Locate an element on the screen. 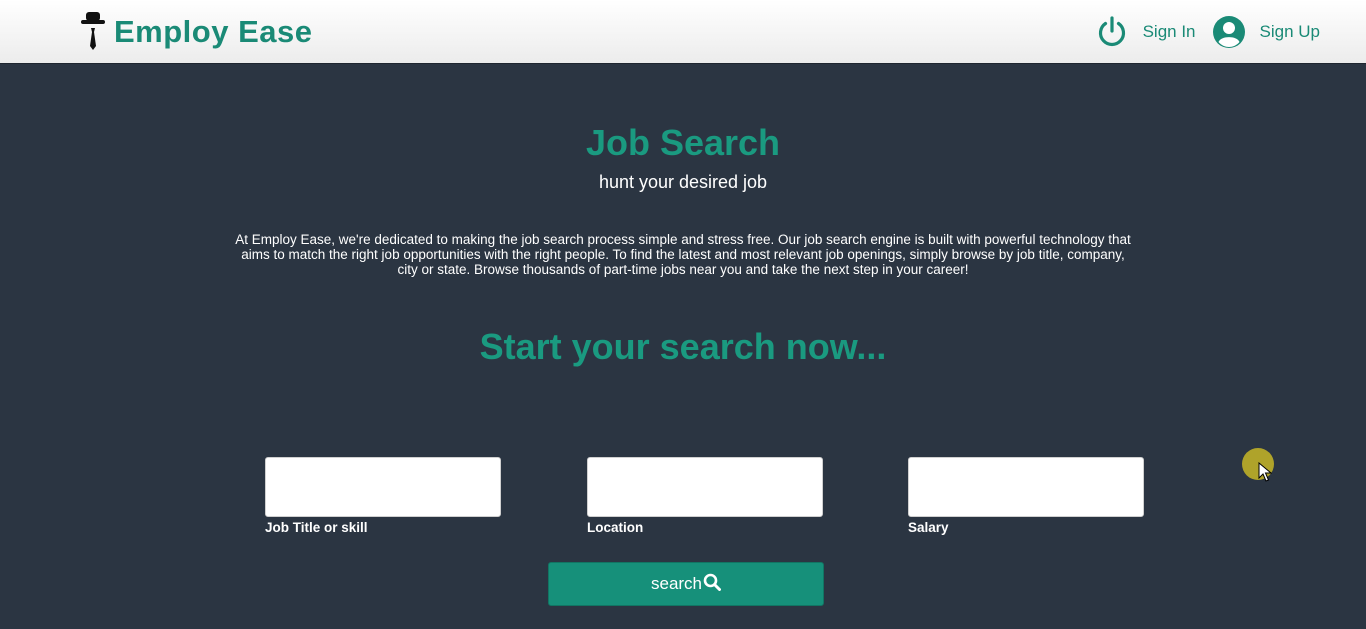  search-icon is located at coordinates (712, 582).